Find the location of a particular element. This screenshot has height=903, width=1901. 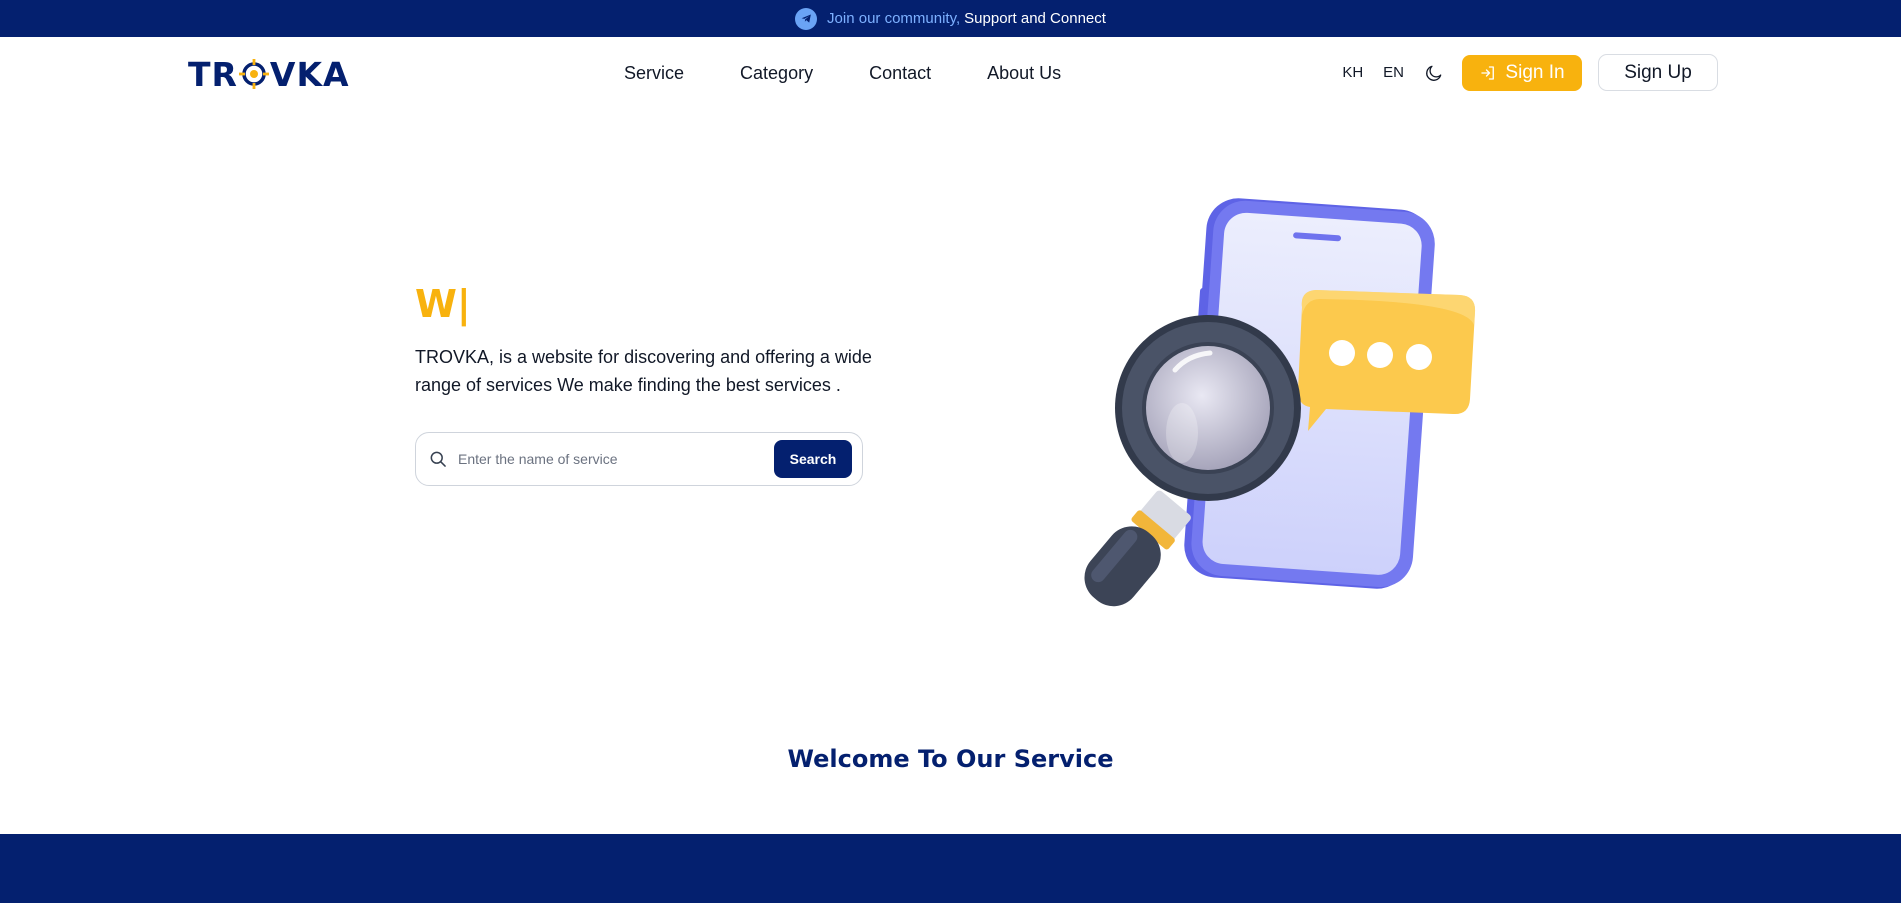

telegram-icon is located at coordinates (806, 18).